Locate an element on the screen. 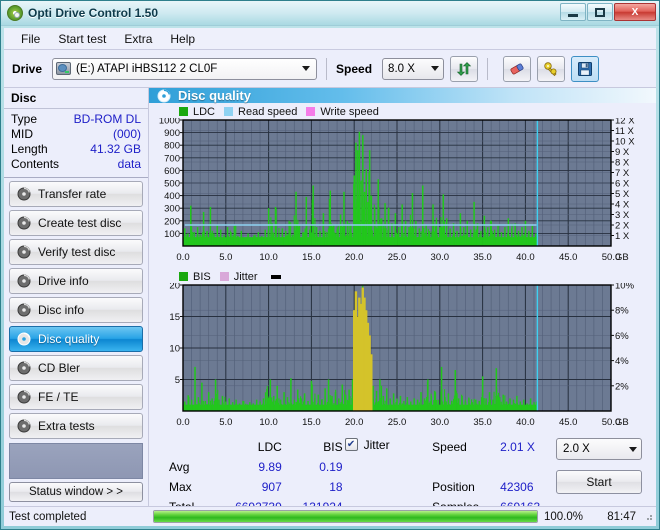 The width and height of the screenshot is (660, 530). disc-quality-icon is located at coordinates (164, 96).